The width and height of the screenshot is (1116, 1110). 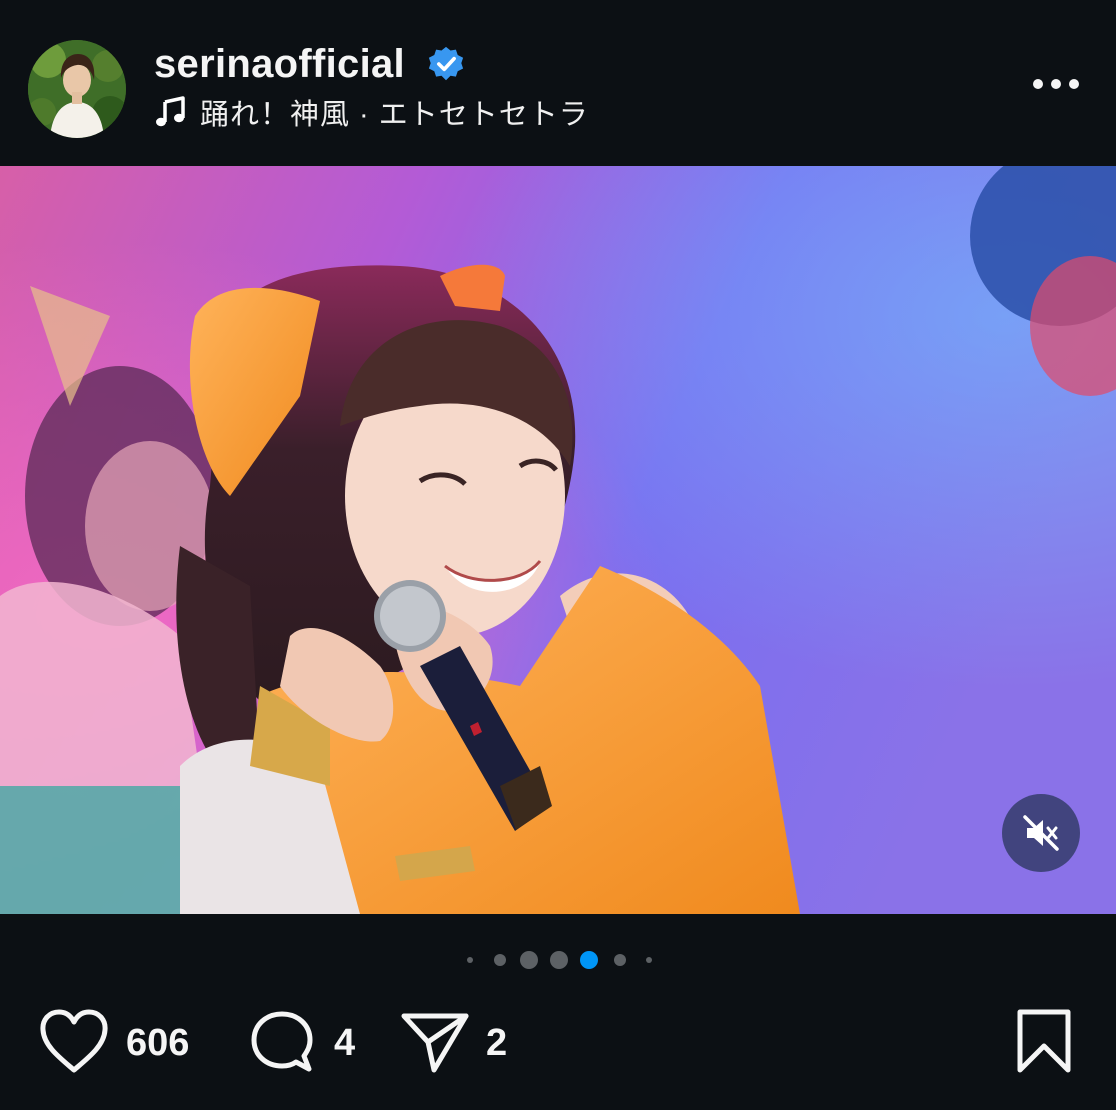 I want to click on music-note-icon, so click(x=170, y=111).